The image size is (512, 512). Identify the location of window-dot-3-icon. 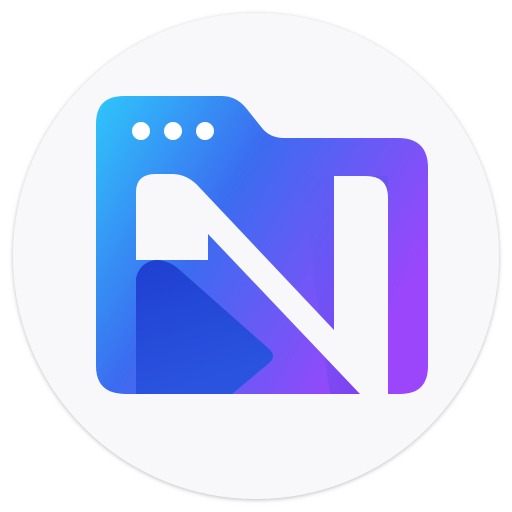
(205, 131).